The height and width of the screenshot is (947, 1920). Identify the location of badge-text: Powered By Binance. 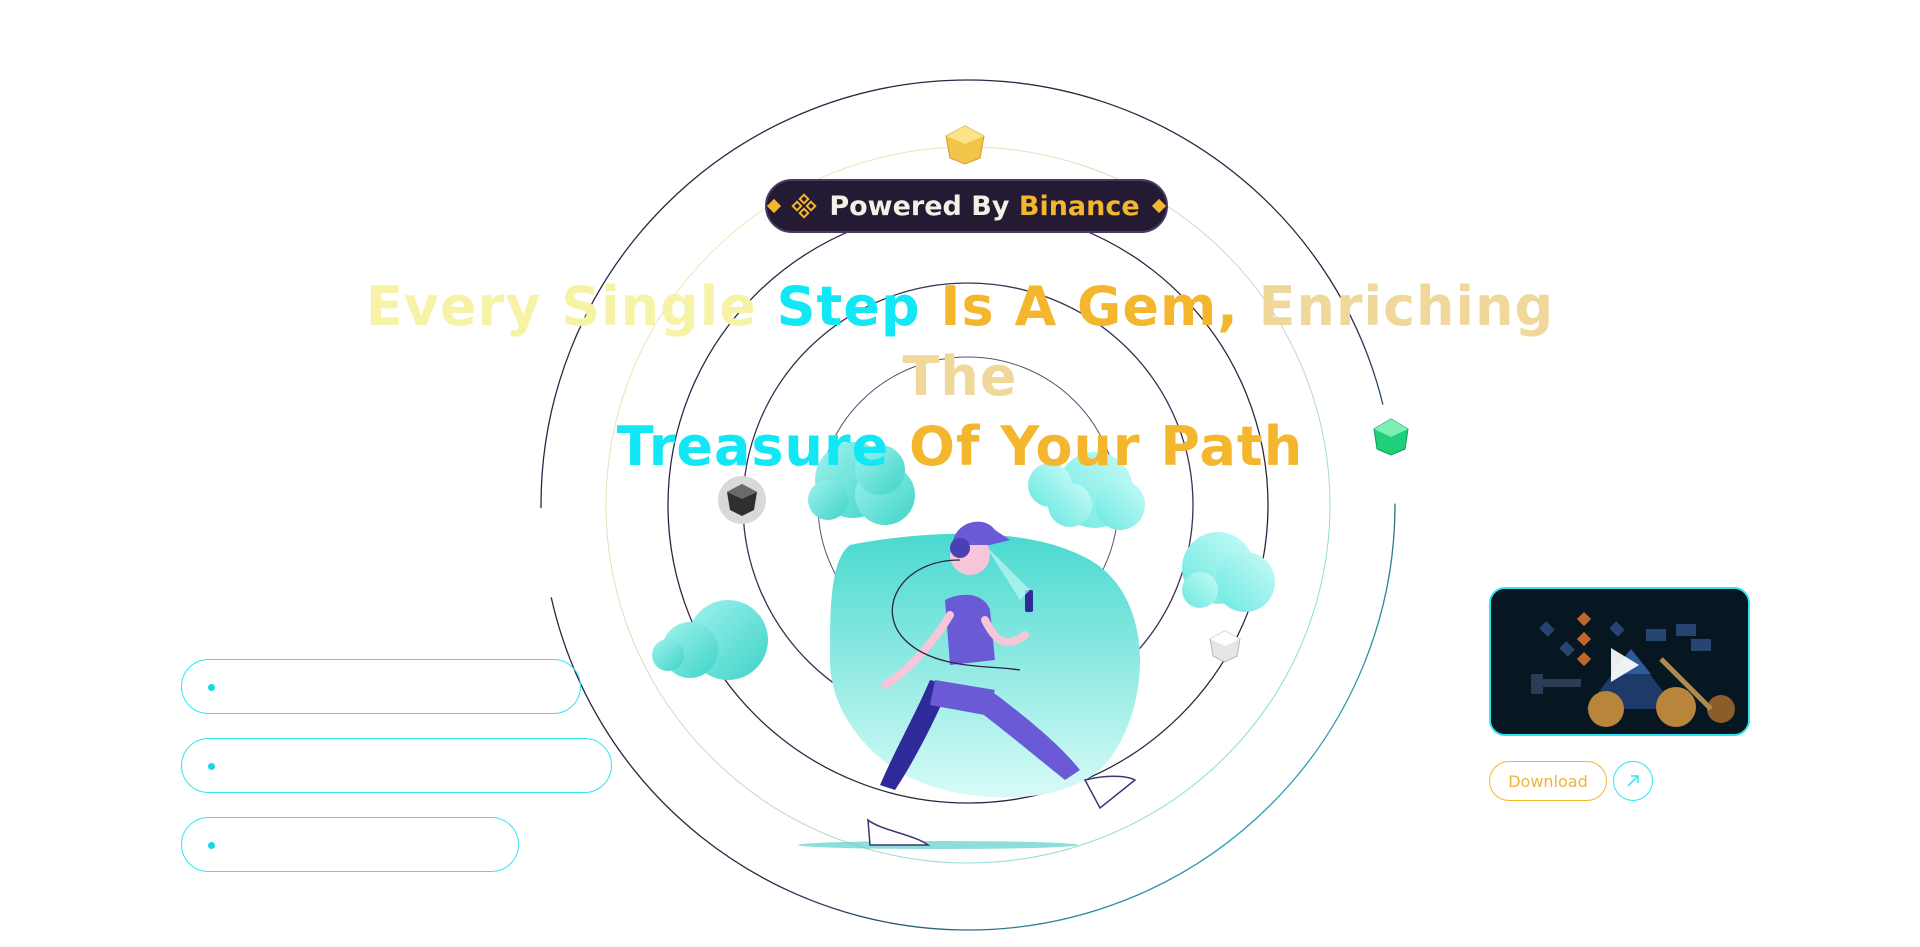
(984, 206).